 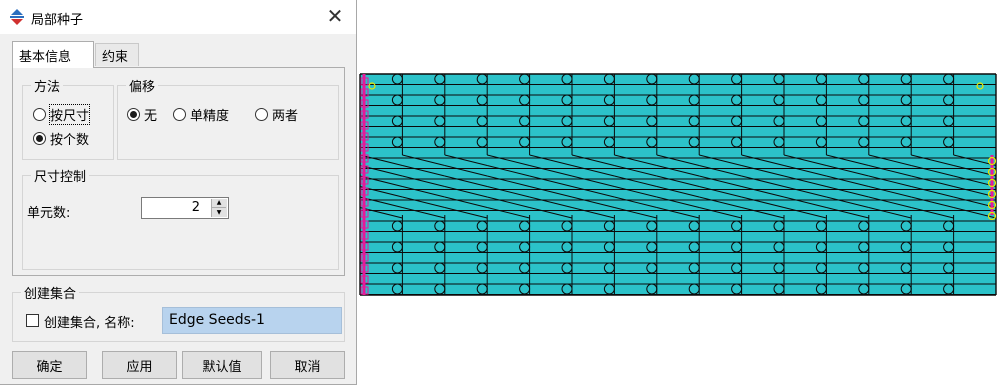 I want to click on mesh-lower-region, so click(x=678, y=255).